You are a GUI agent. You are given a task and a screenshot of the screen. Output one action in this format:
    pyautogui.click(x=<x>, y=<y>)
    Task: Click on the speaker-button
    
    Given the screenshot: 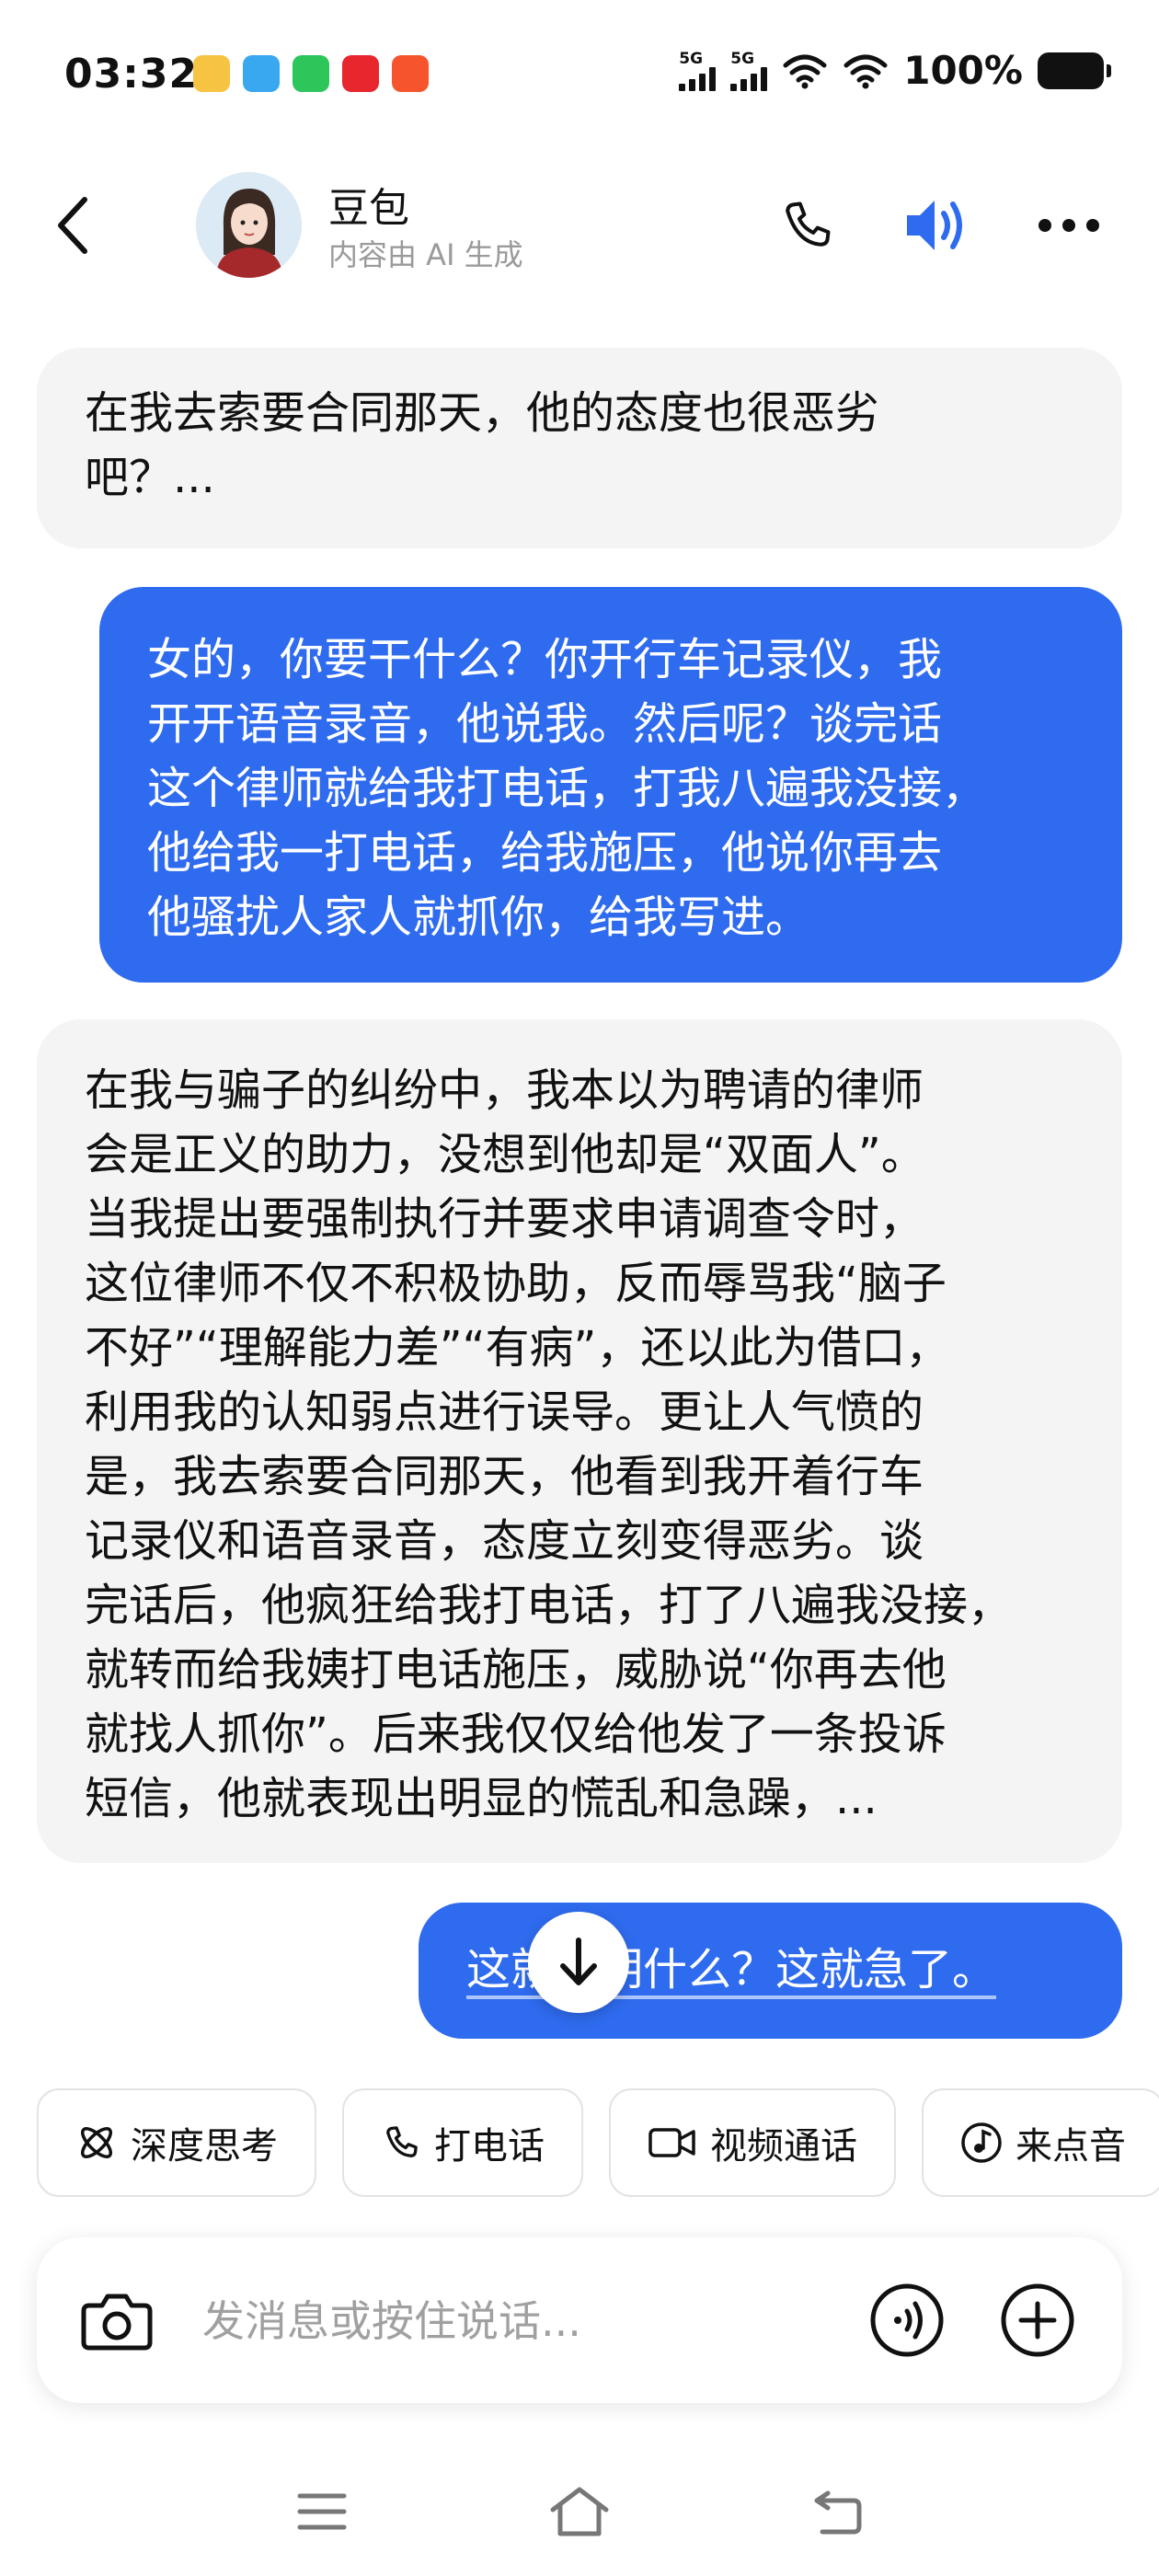 What is the action you would take?
    pyautogui.click(x=938, y=225)
    